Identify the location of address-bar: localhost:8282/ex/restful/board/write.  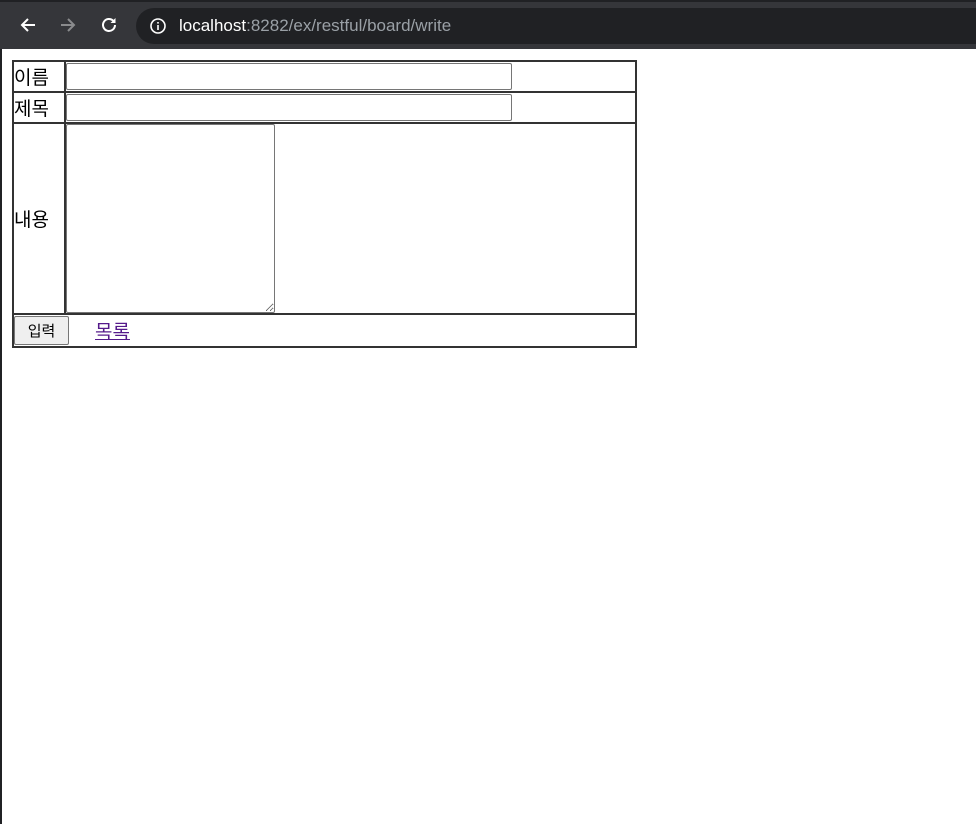
(556, 26).